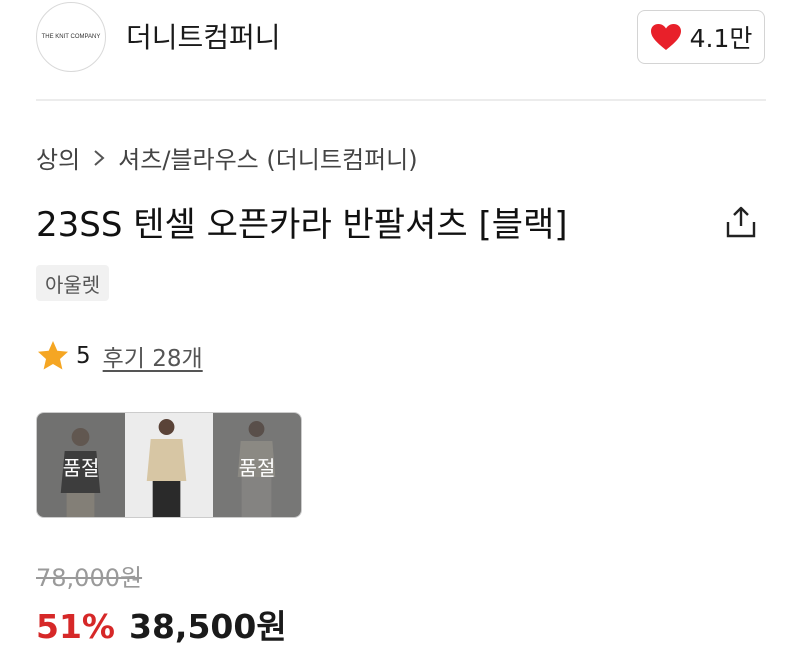 This screenshot has height=652, width=800. I want to click on model-photo-image, so click(169, 465).